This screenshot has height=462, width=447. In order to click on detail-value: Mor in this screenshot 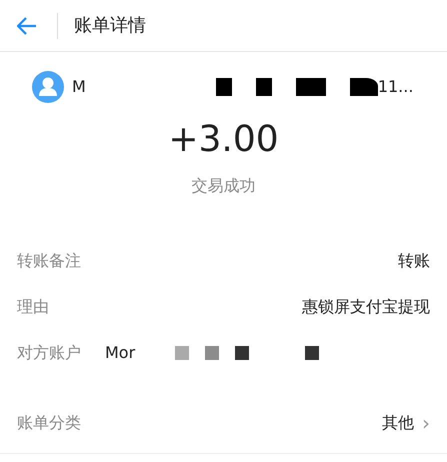, I will do `click(120, 353)`.